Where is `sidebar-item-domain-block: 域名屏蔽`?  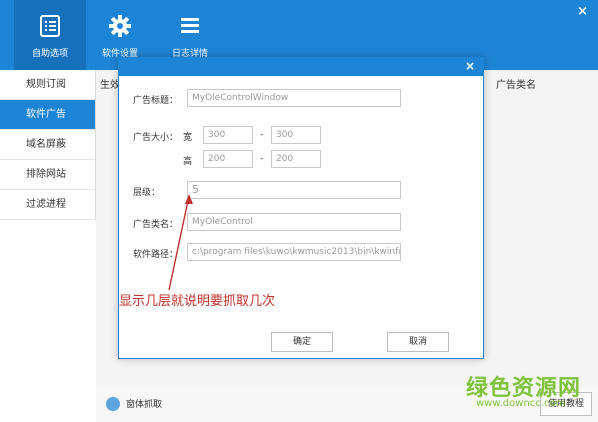
sidebar-item-domain-block: 域名屏蔽 is located at coordinates (47, 145).